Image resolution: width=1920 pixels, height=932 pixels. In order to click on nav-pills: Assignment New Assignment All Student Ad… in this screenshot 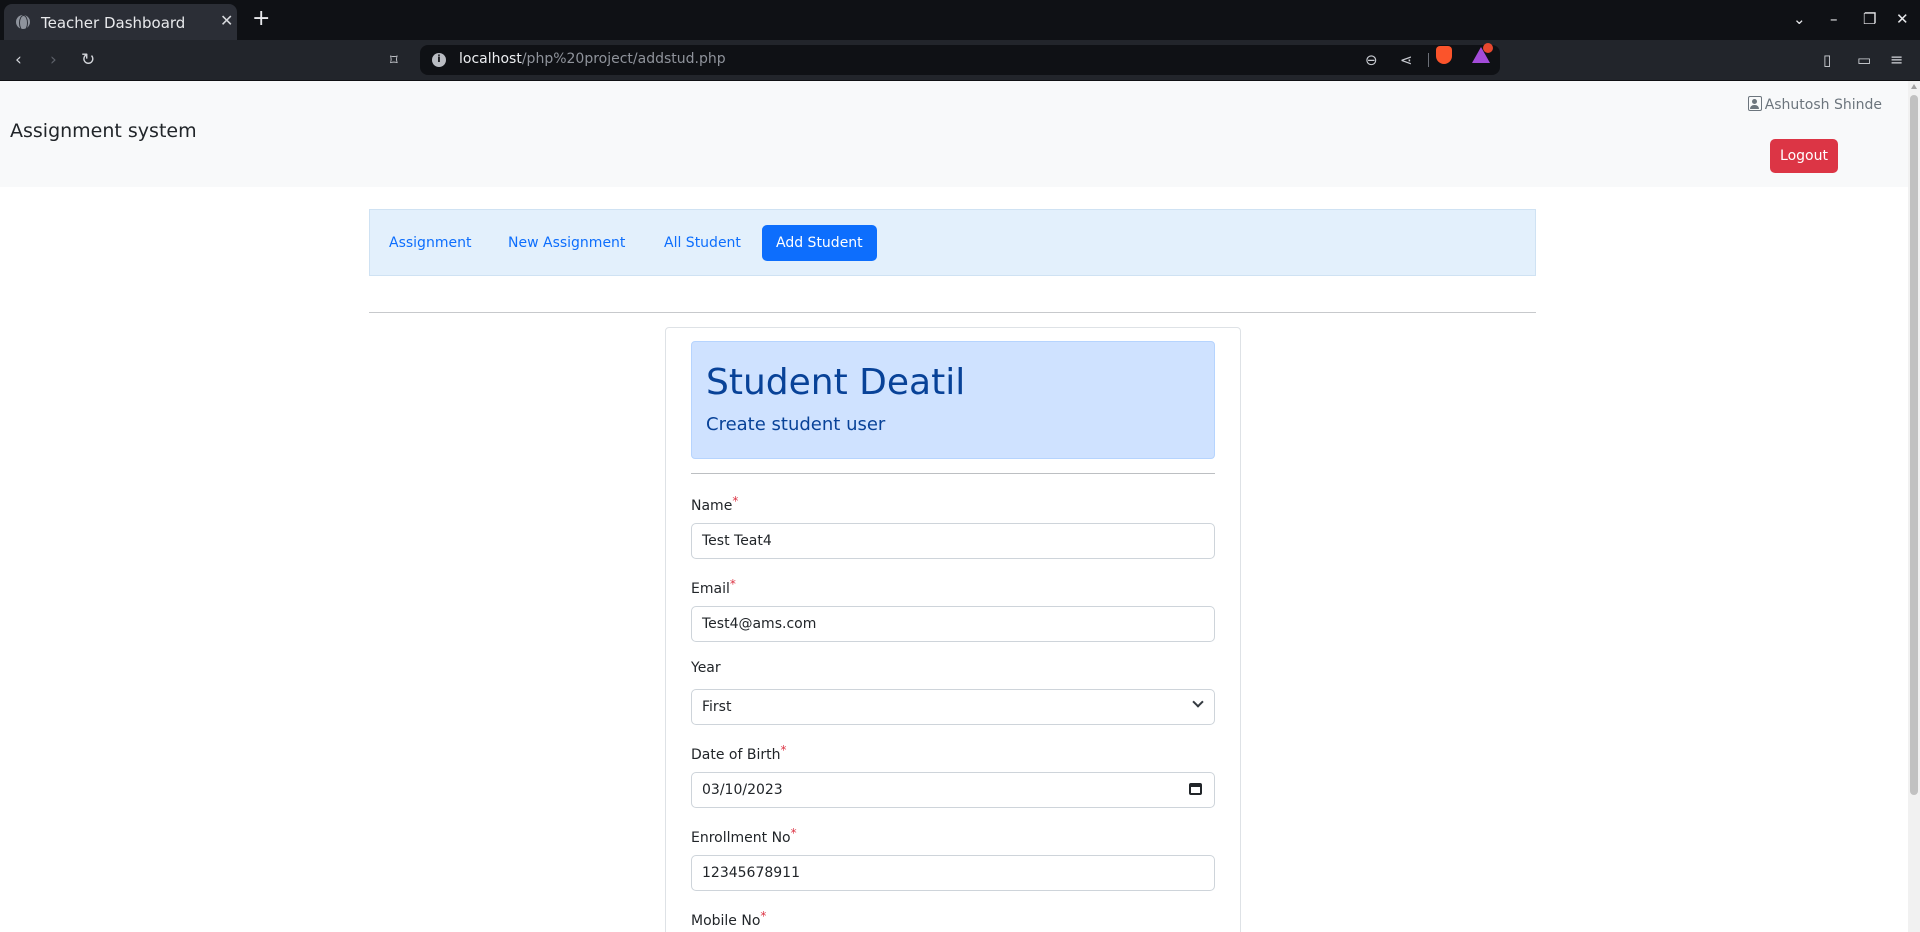, I will do `click(952, 242)`.